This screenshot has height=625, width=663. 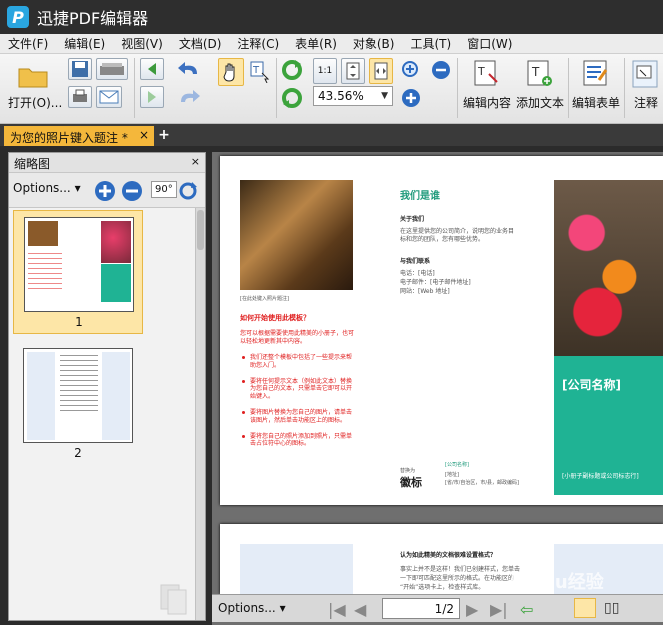 I want to click on thumbnail-options-button: Options... ▾, so click(x=47, y=188).